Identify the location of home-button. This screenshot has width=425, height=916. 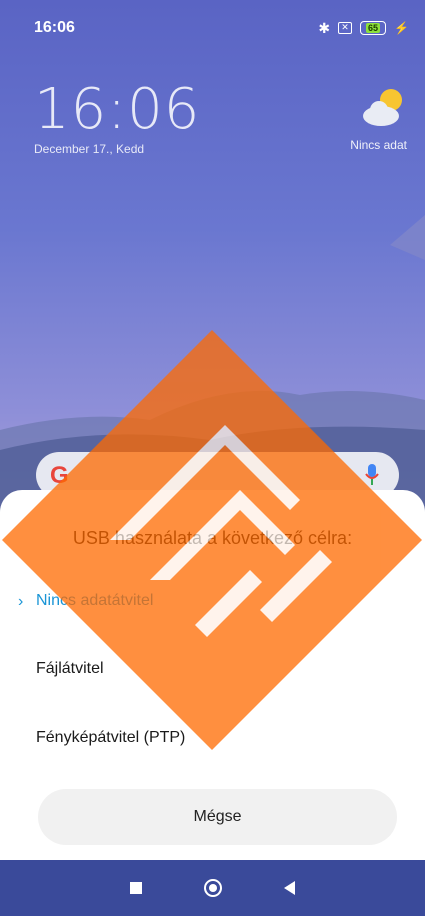
(213, 888).